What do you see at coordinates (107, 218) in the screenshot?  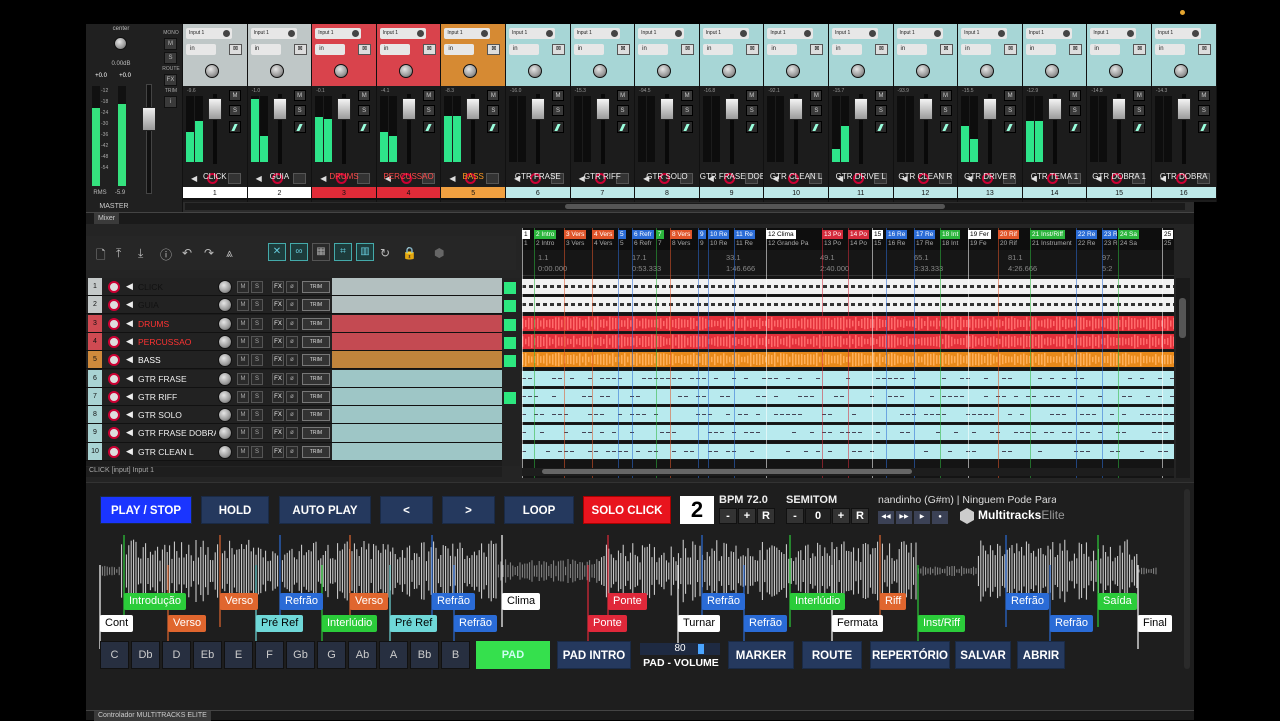 I see `mixer-tab: Mixer` at bounding box center [107, 218].